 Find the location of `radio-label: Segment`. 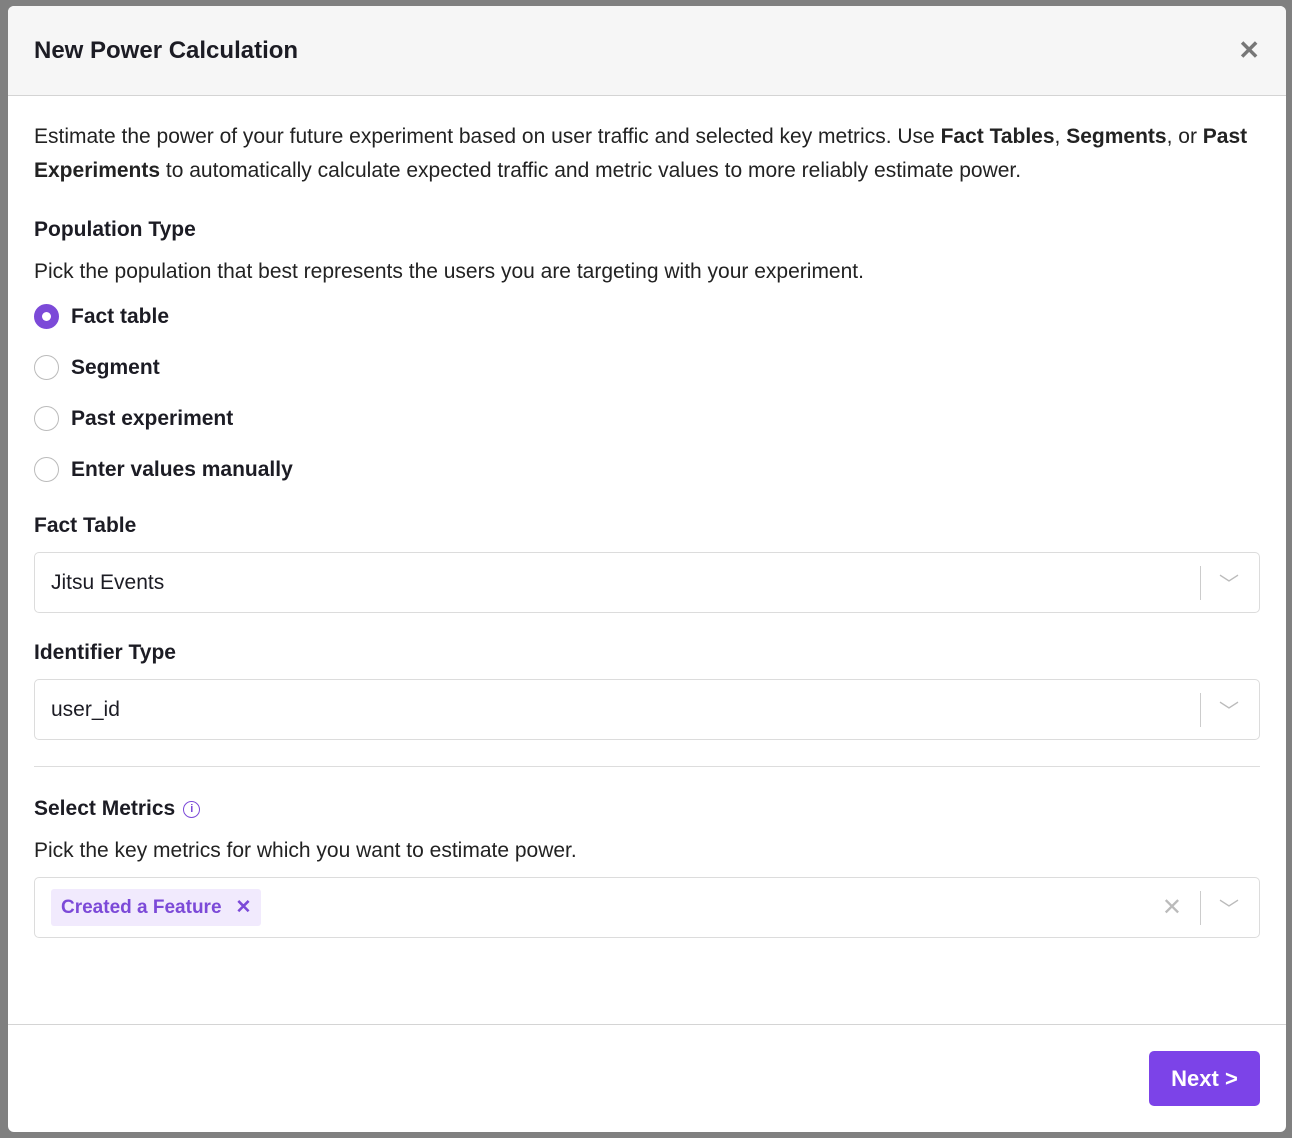

radio-label: Segment is located at coordinates (115, 367).